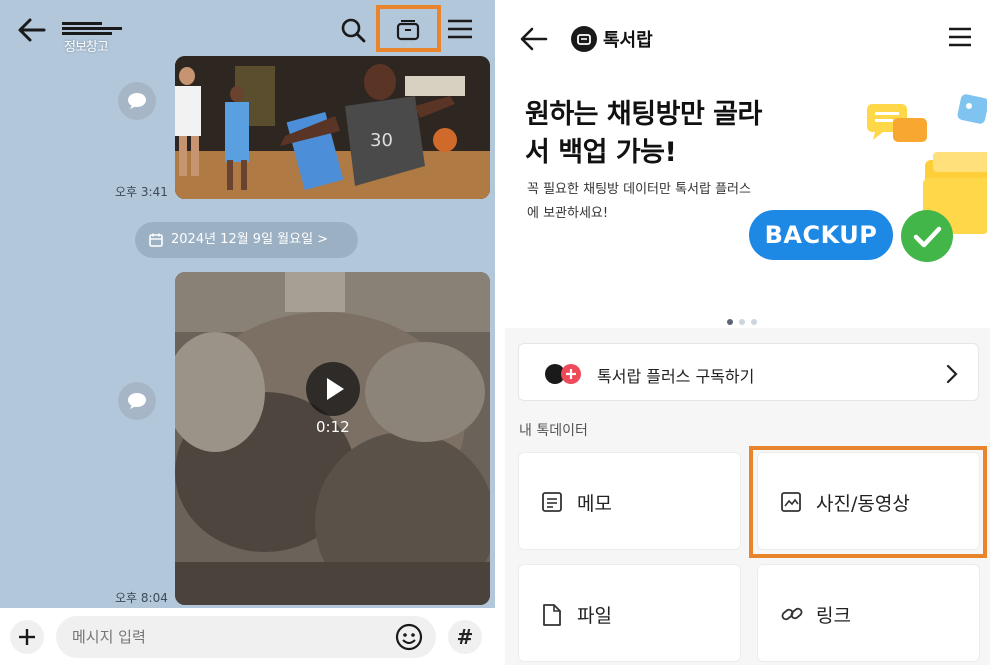  What do you see at coordinates (628, 40) in the screenshot?
I see `page-title: 톡서랍` at bounding box center [628, 40].